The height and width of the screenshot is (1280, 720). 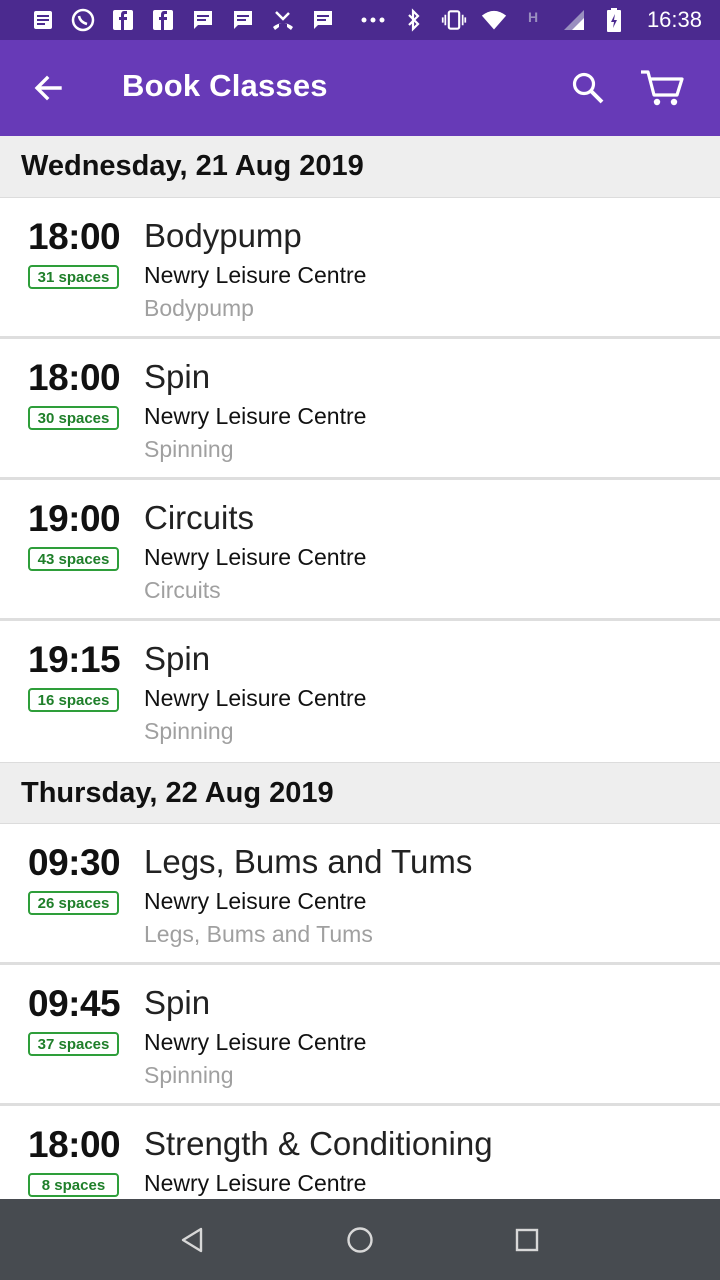 I want to click on arrow-back-icon, so click(x=48, y=88).